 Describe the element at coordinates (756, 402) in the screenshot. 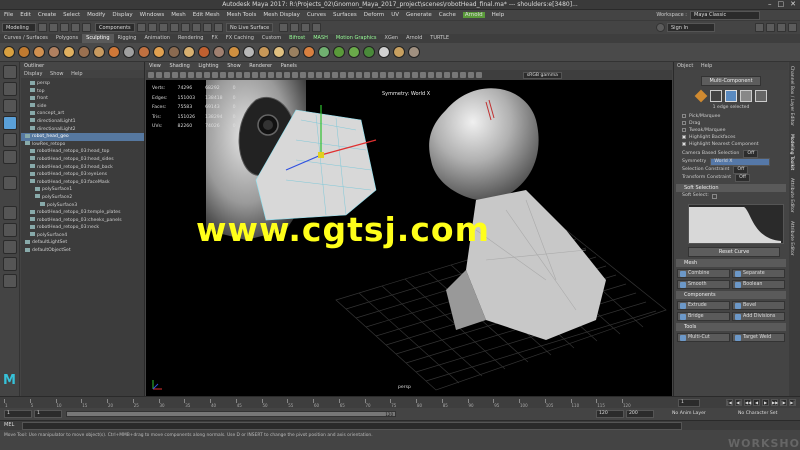

I see `playback-button: ◀` at that location.